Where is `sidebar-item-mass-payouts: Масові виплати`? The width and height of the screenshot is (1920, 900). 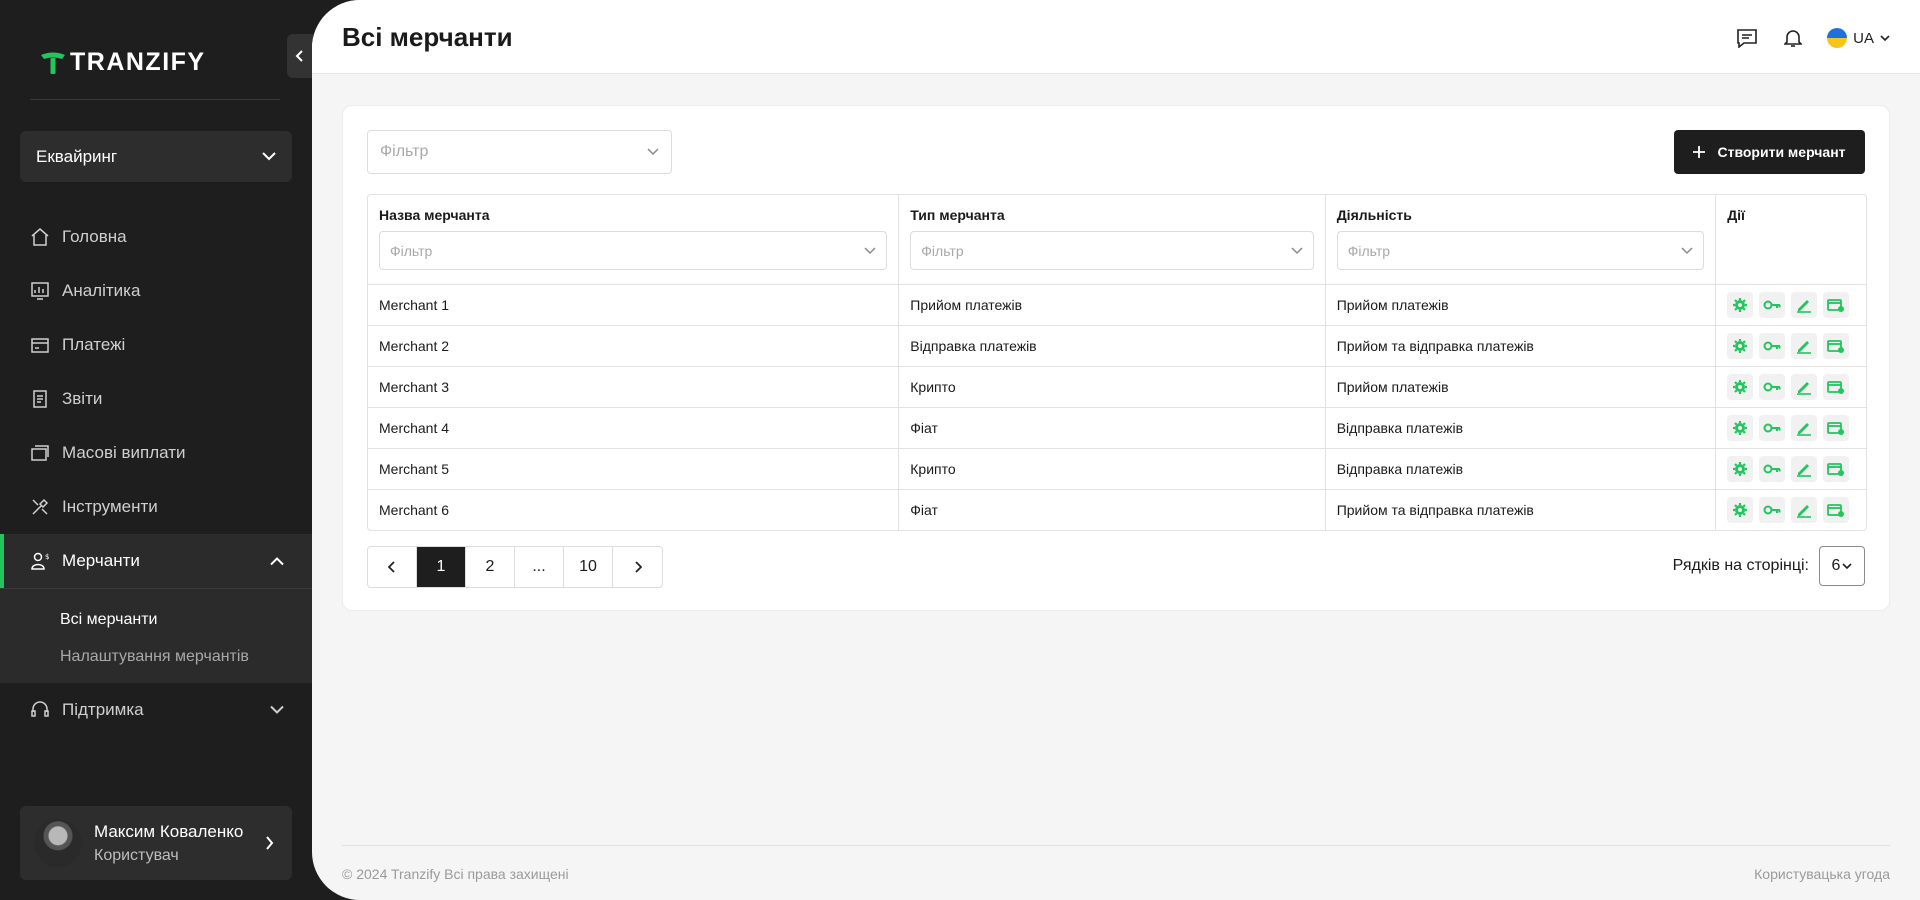 sidebar-item-mass-payouts: Масові виплати is located at coordinates (156, 453).